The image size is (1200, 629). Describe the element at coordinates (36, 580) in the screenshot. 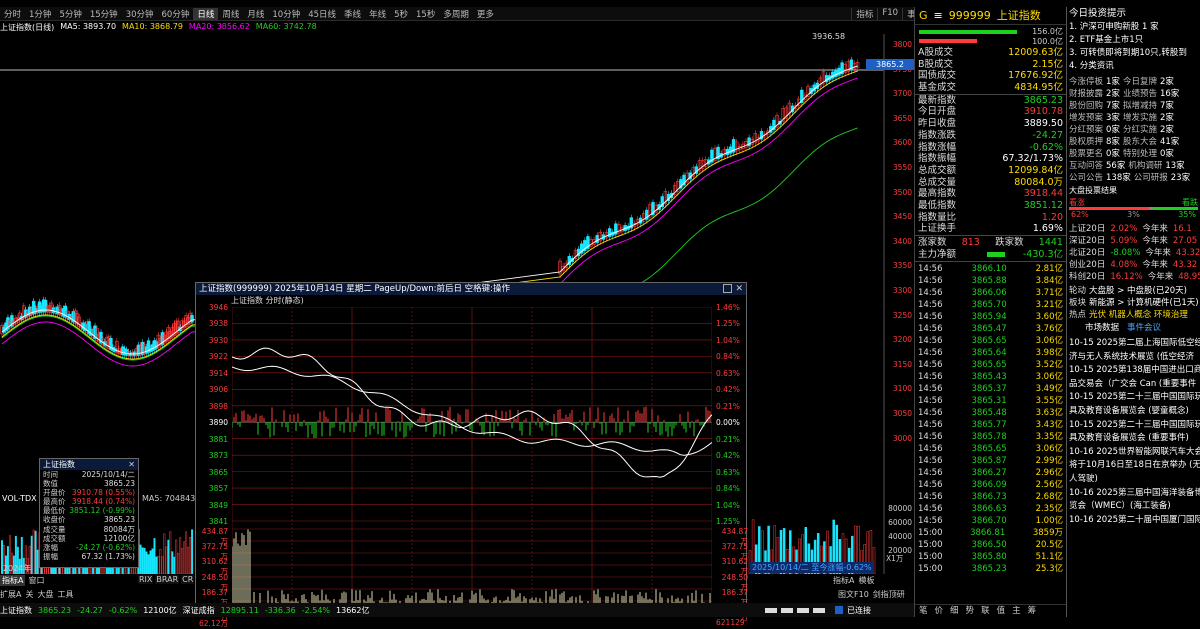

I see `tab-window: 窗口` at that location.